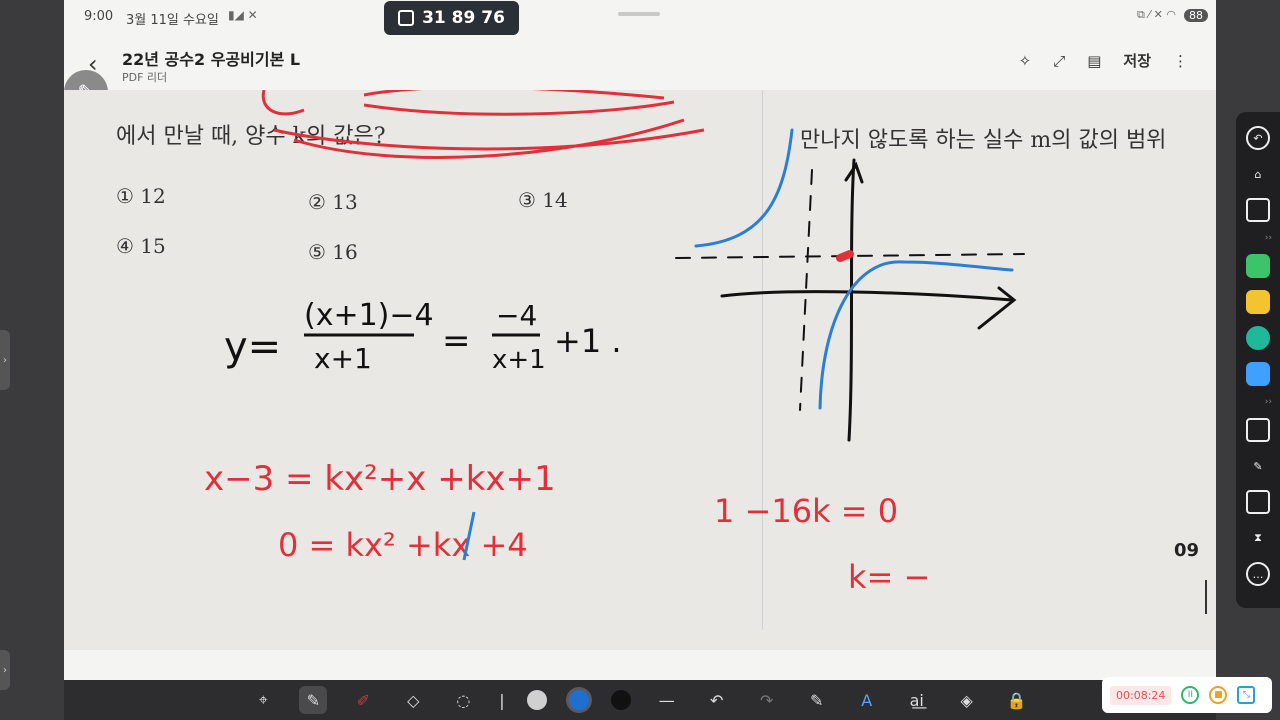  Describe the element at coordinates (1258, 502) in the screenshot. I see `layers-icon` at that location.